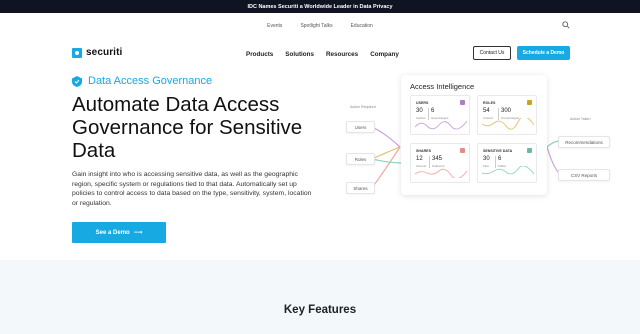  Describe the element at coordinates (360, 127) in the screenshot. I see `pill-users: Users` at that location.